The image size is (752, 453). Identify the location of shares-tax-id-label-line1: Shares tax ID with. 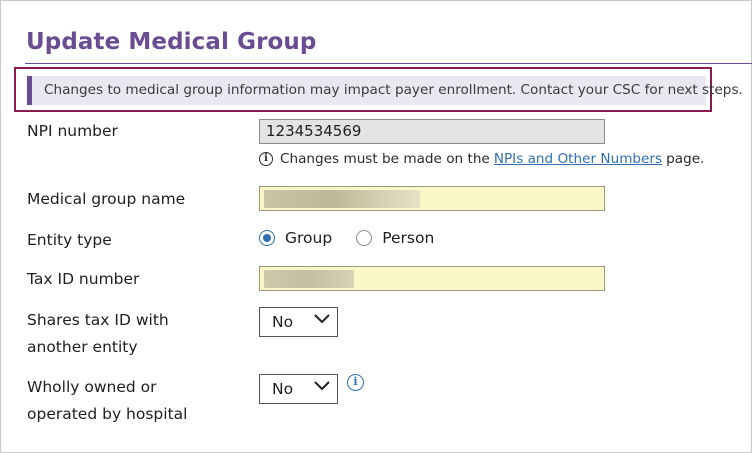
(98, 320).